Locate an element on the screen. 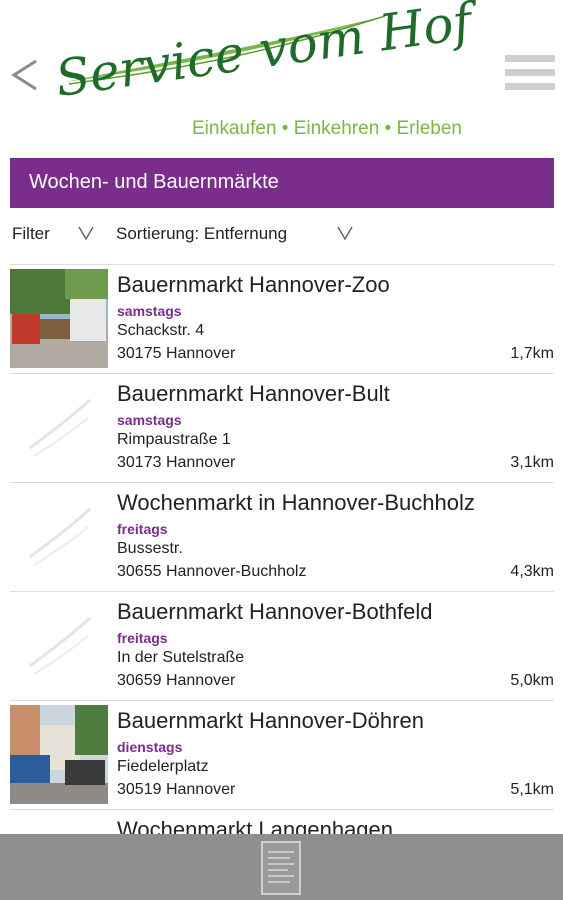  menu-button is located at coordinates (530, 76).